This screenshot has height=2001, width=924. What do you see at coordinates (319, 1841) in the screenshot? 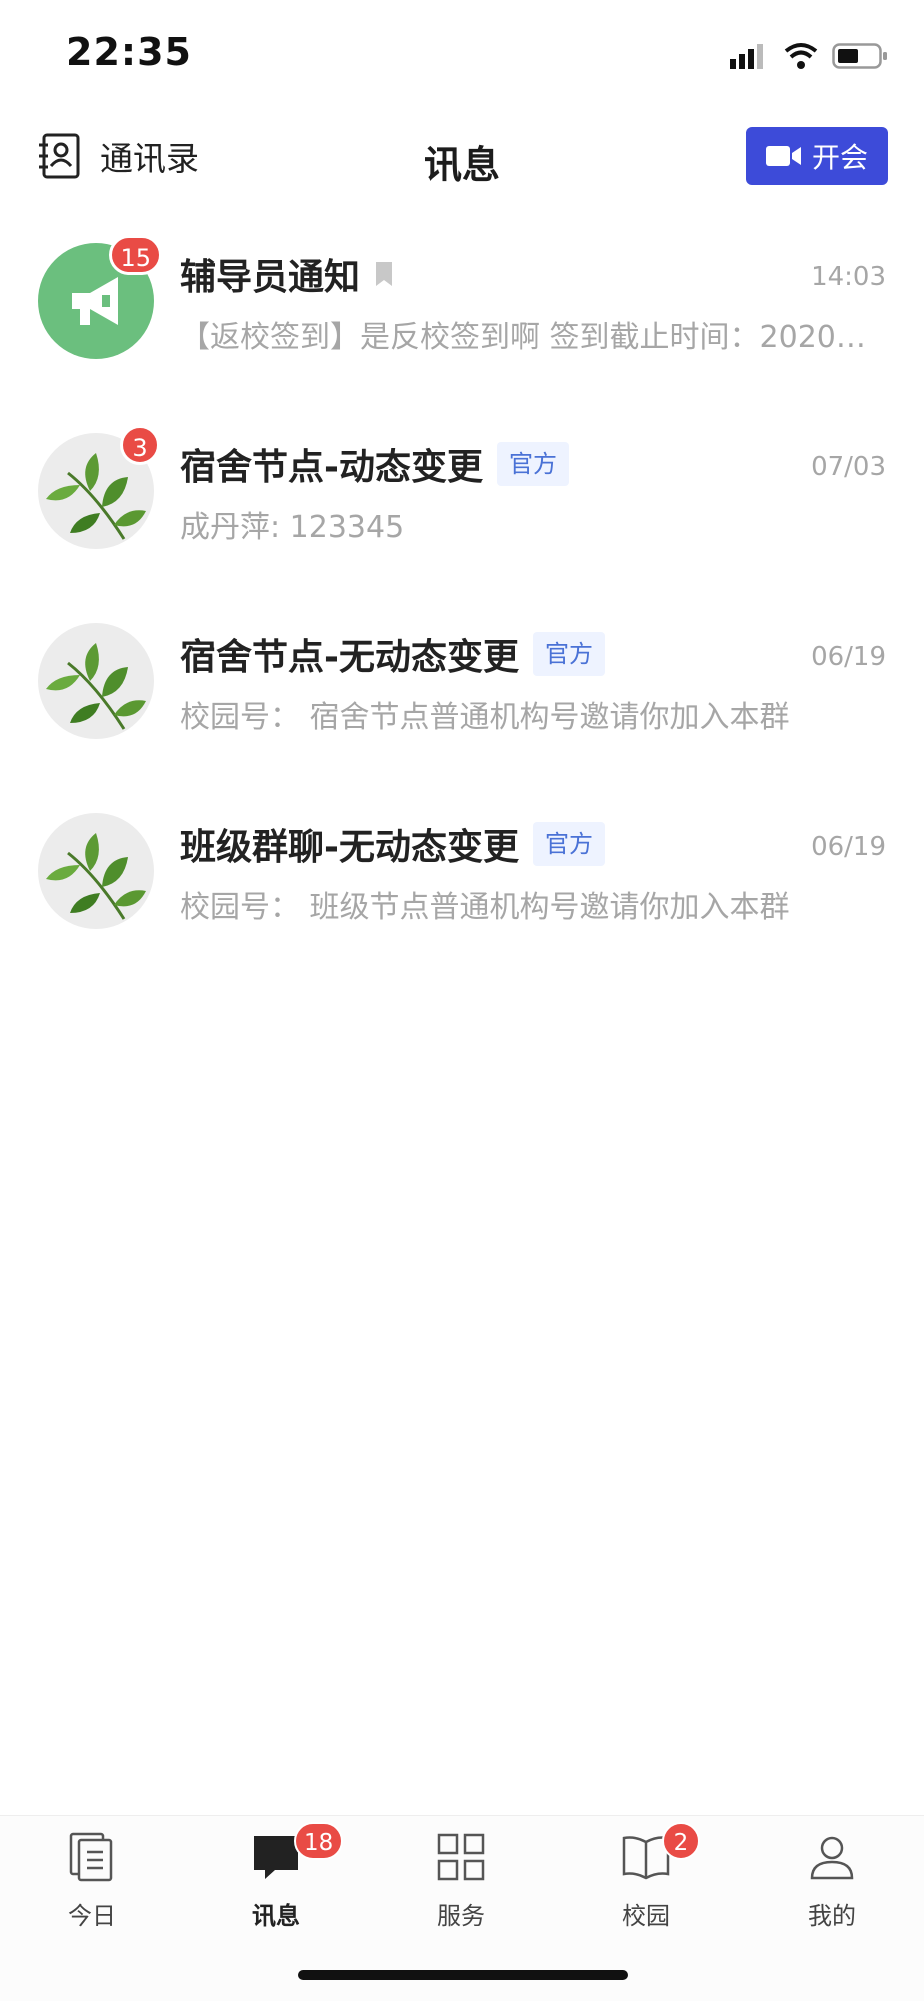
I see `tab-badge: 18` at bounding box center [319, 1841].